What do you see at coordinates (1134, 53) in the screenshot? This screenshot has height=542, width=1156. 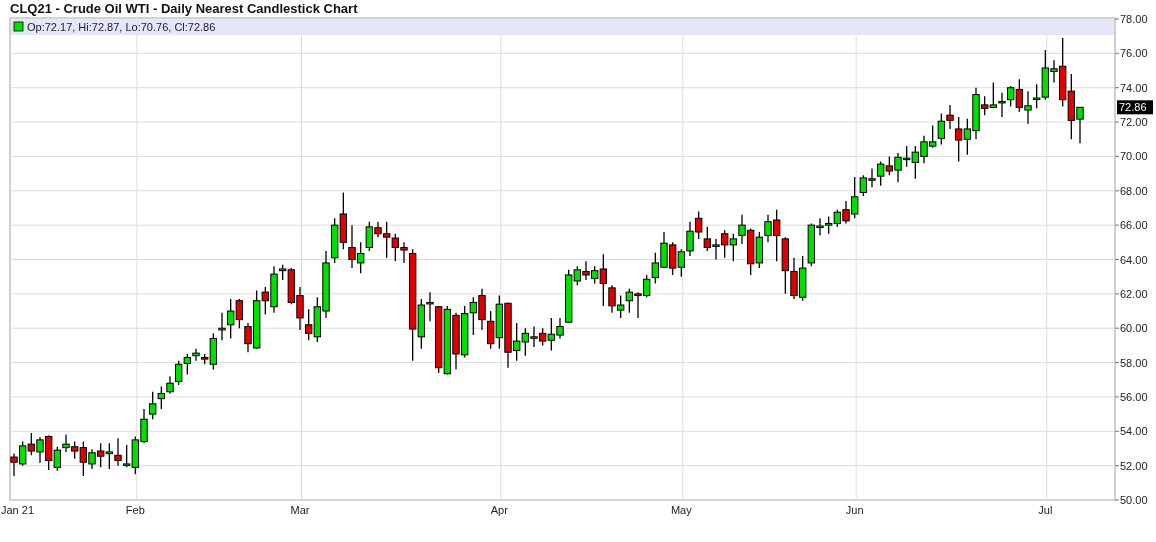 I see `axis-label: 76.00` at bounding box center [1134, 53].